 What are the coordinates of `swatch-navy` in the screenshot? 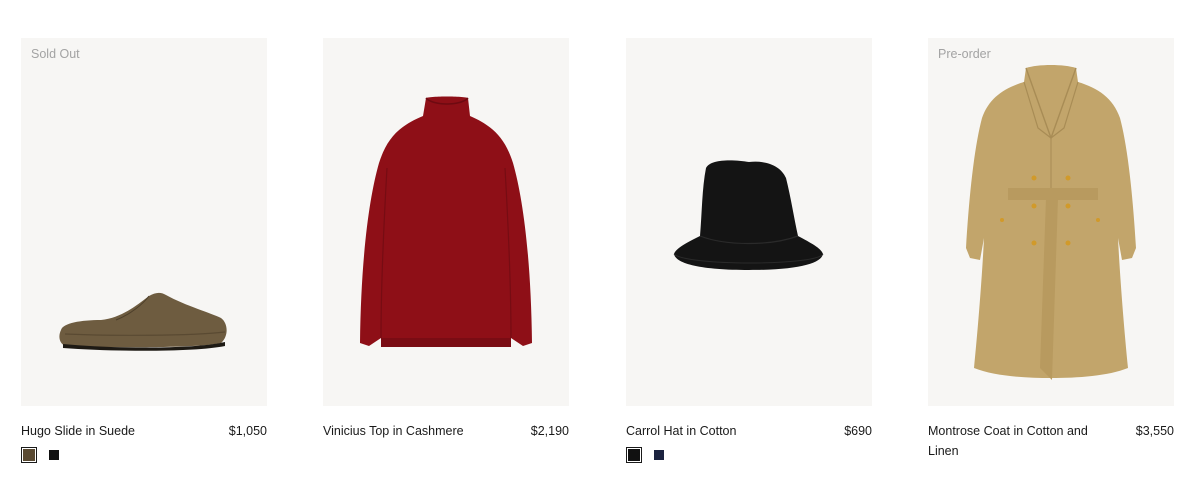 It's located at (659, 455).